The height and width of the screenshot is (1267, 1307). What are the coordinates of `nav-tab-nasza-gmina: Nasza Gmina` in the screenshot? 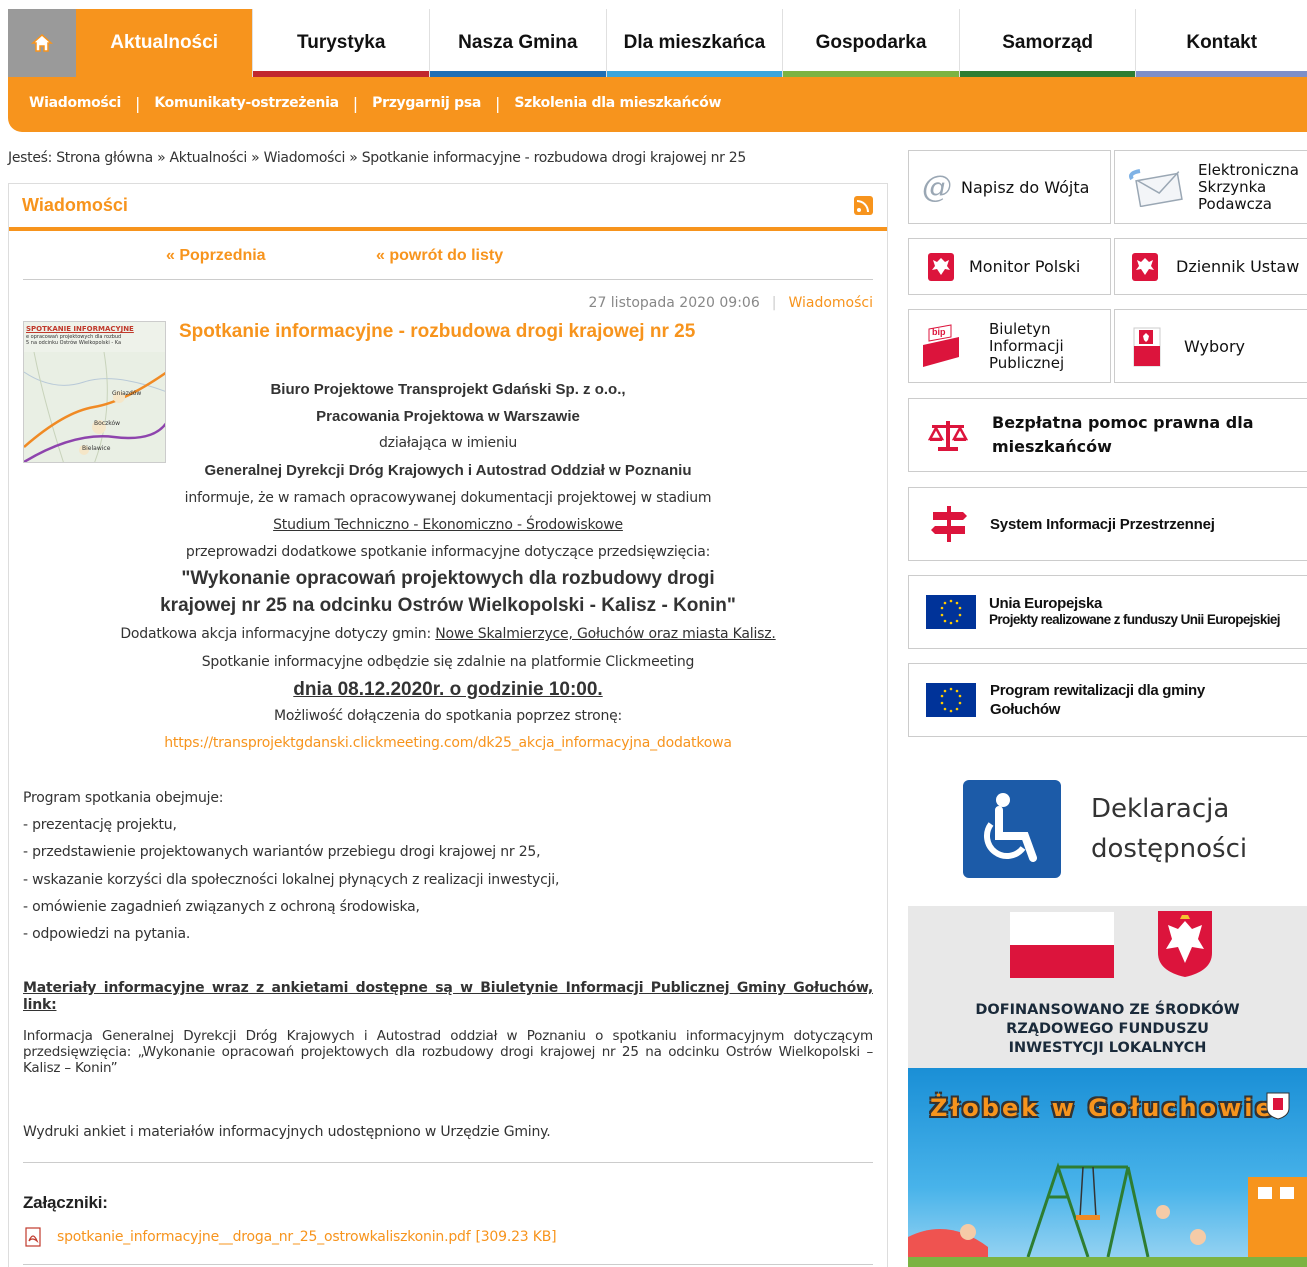 It's located at (518, 43).